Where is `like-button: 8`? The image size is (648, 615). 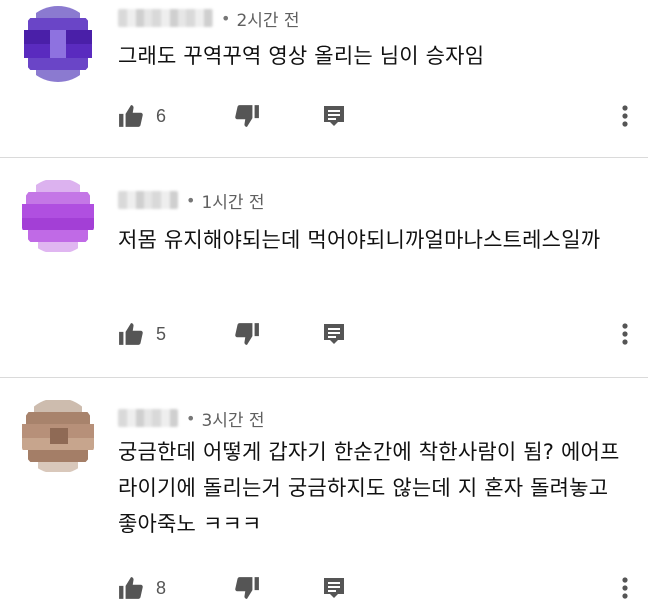 like-button: 8 is located at coordinates (142, 588).